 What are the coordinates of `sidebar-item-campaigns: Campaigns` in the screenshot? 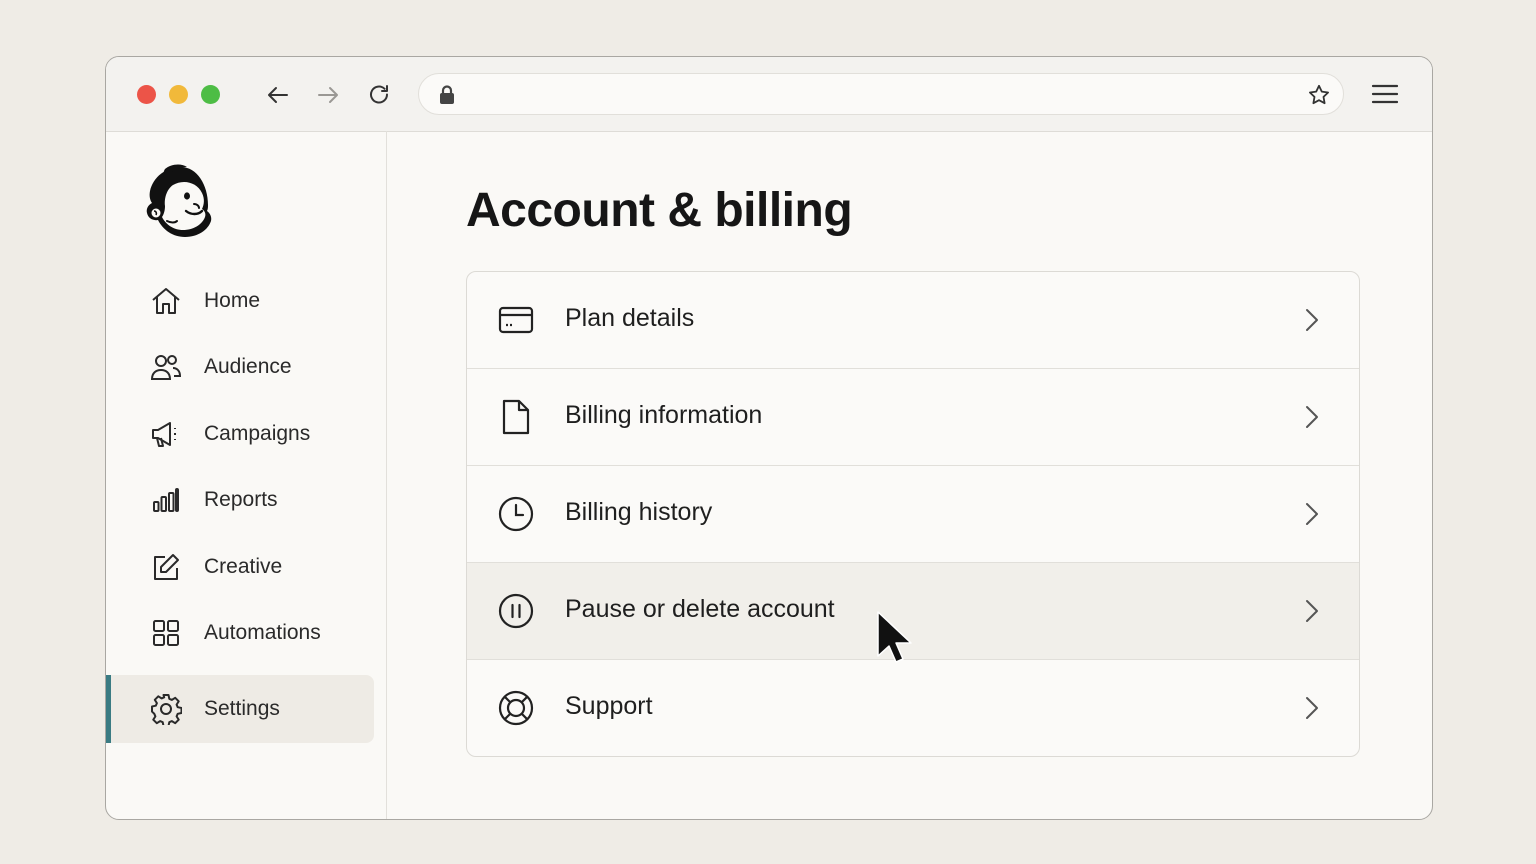 It's located at (240, 434).